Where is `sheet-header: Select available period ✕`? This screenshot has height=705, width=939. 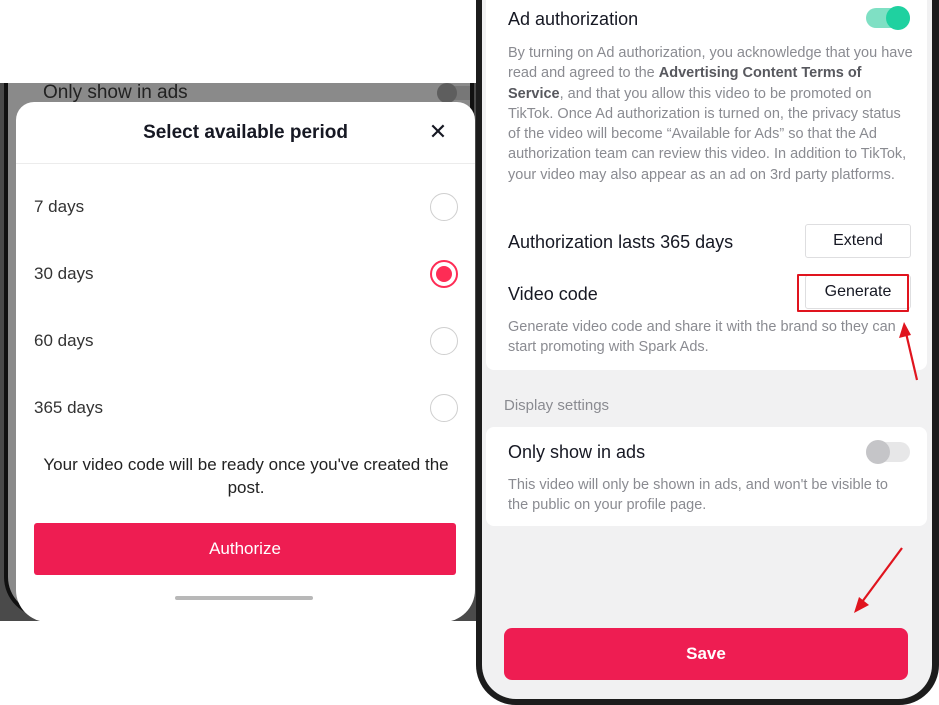 sheet-header: Select available period ✕ is located at coordinates (245, 133).